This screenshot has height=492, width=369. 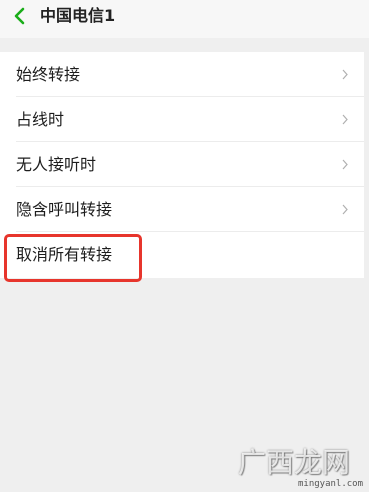 I want to click on watermark-url: mingyanl.com, so click(x=331, y=484).